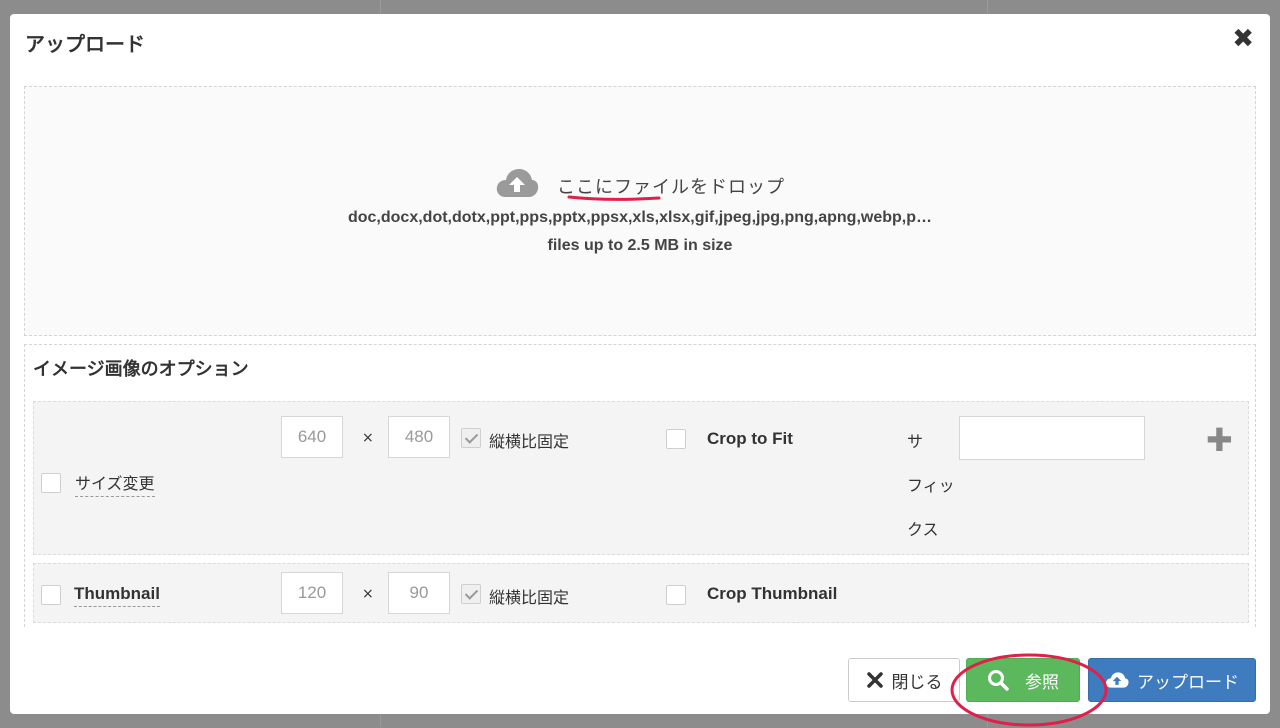  I want to click on suffix-label-line-2: フィッ, so click(931, 485).